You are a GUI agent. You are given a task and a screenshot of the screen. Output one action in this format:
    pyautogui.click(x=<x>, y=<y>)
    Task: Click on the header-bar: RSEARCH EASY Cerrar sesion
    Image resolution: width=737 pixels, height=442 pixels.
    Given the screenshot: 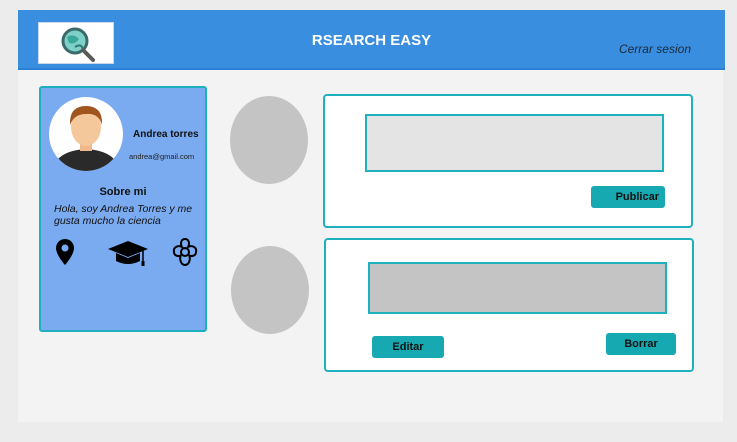 What is the action you would take?
    pyautogui.click(x=371, y=40)
    